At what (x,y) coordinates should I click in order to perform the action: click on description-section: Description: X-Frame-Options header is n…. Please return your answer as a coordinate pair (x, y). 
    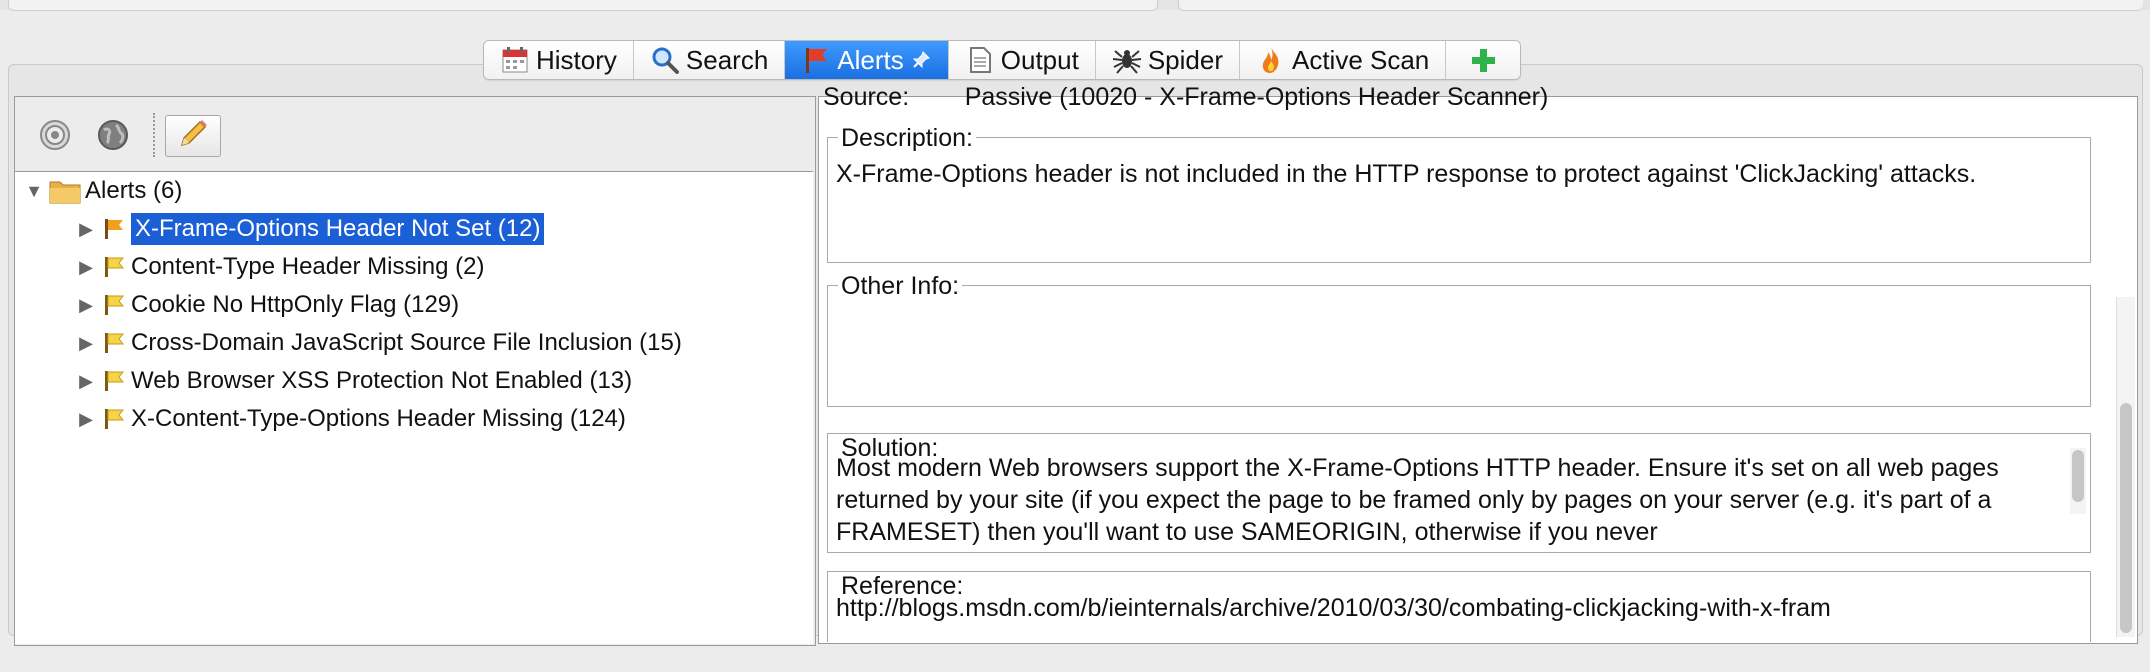
    Looking at the image, I should click on (1459, 193).